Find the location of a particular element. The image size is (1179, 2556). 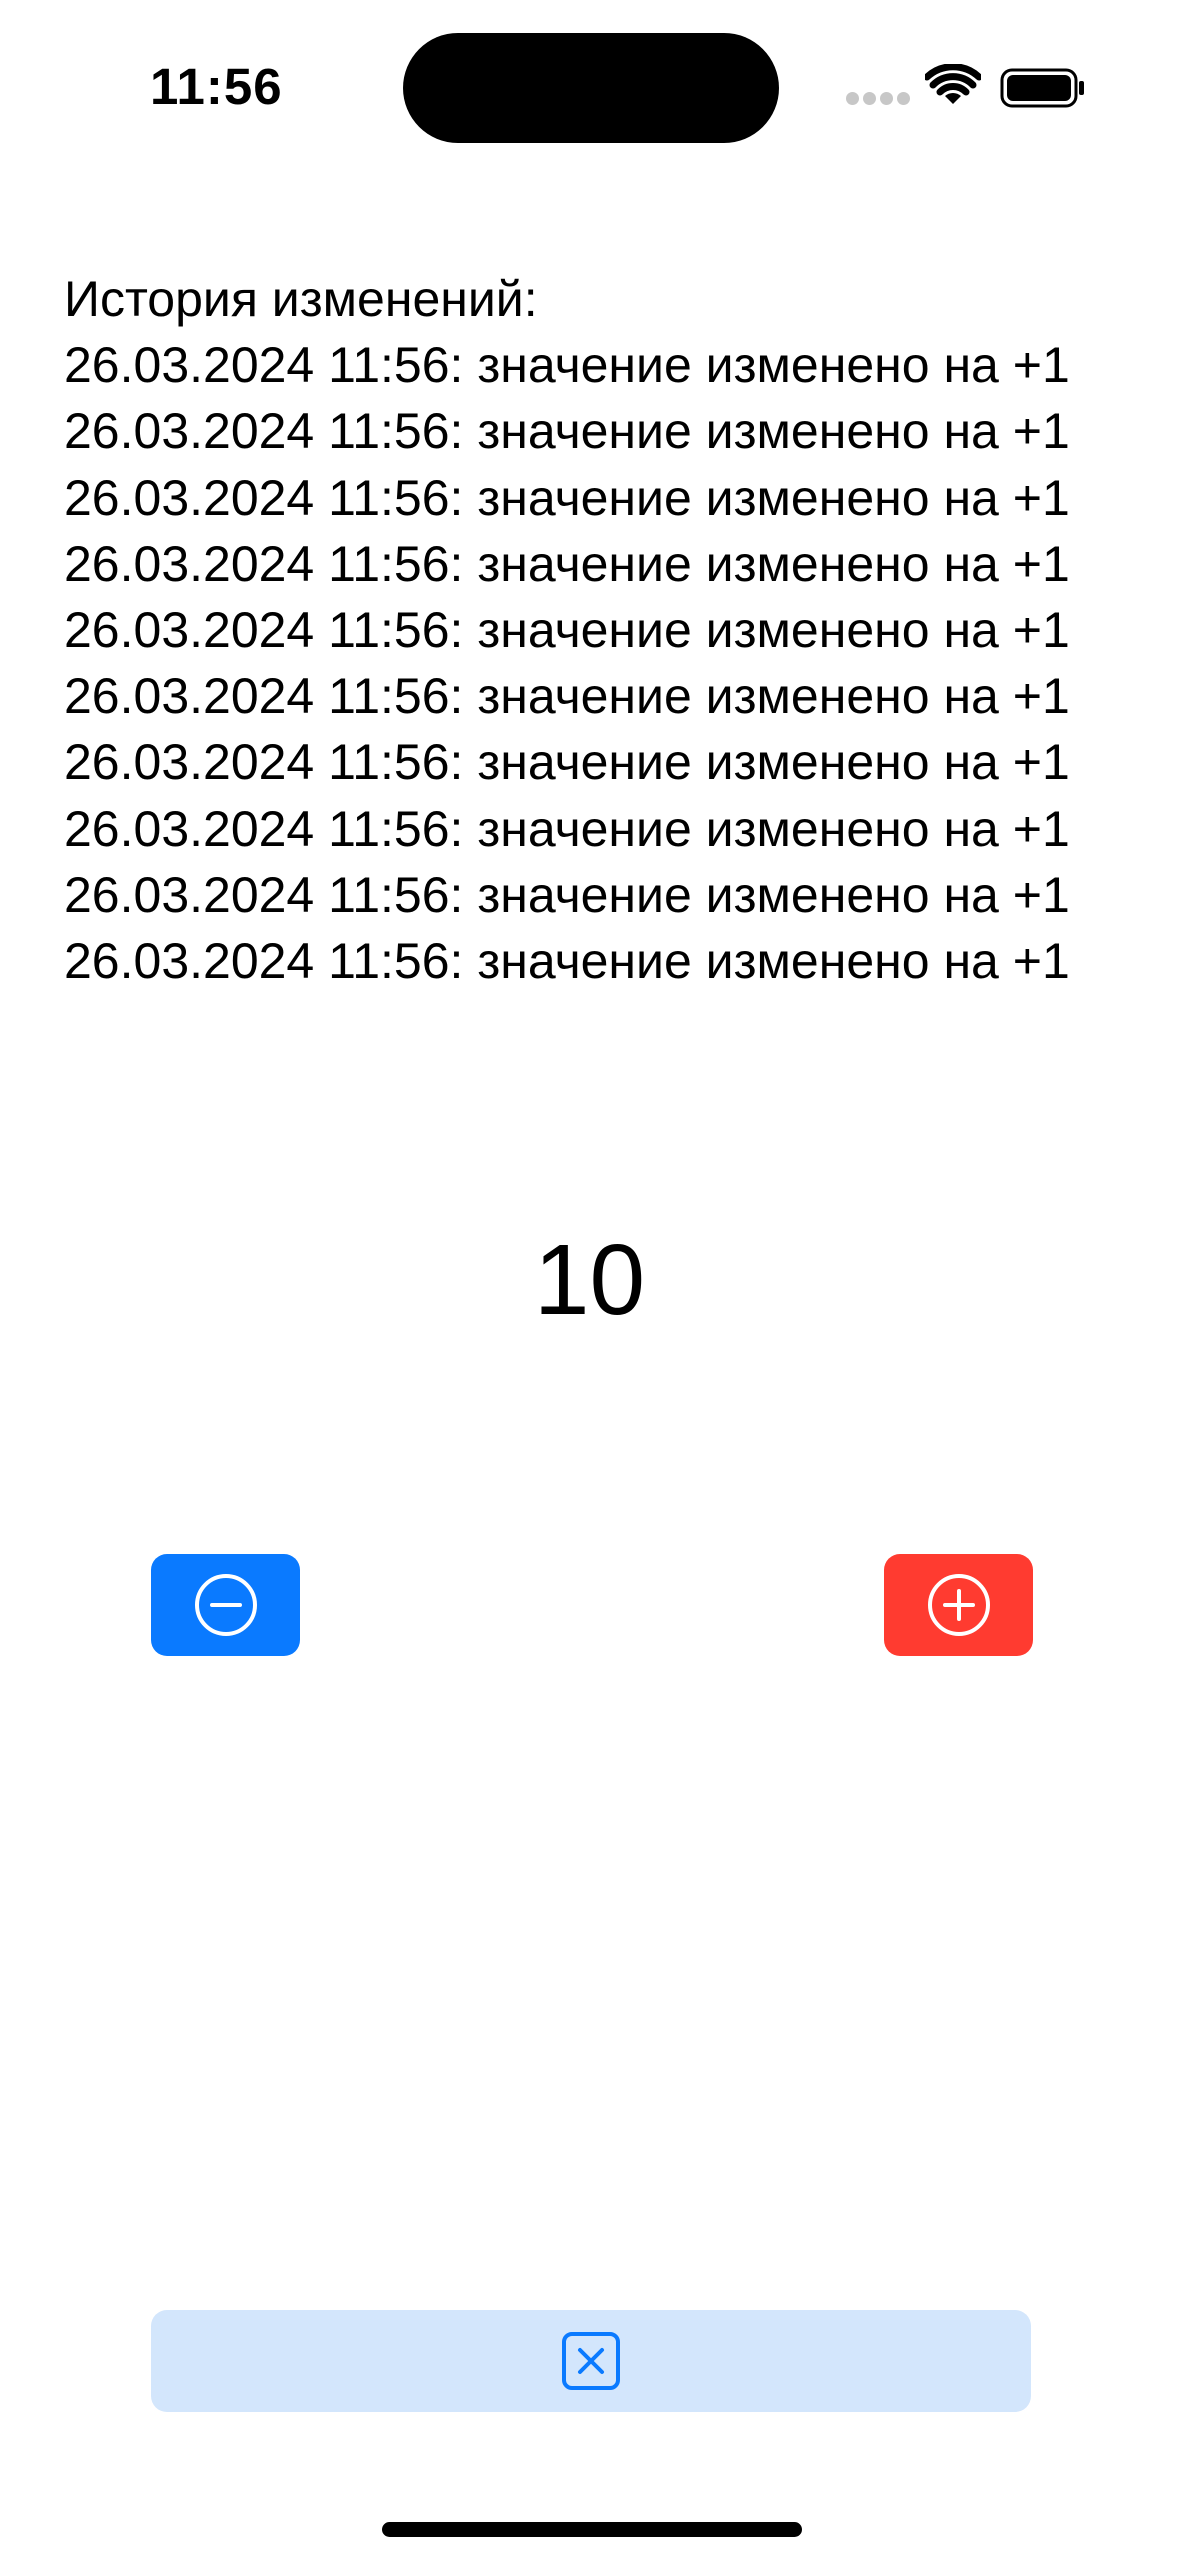

dynamic-island is located at coordinates (591, 88).